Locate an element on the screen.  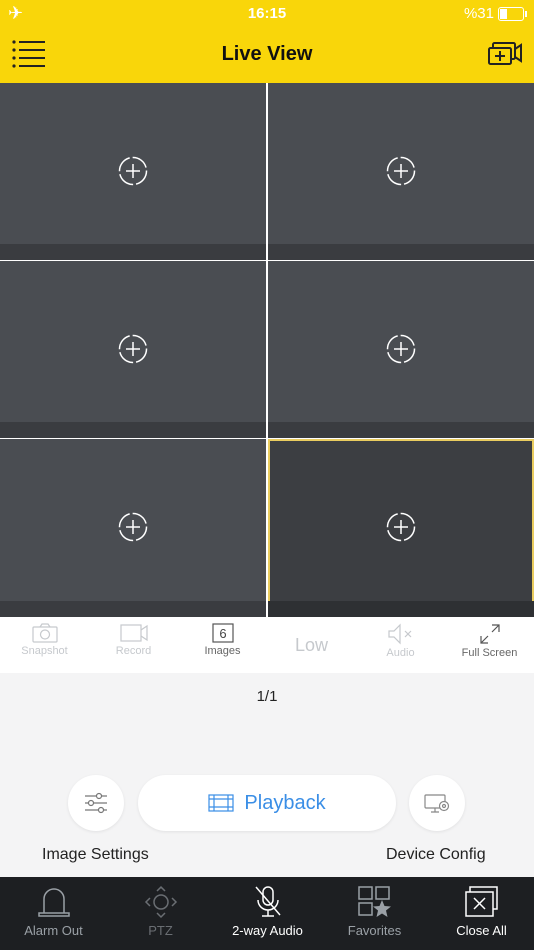
device-config-caption: Device Config is located at coordinates (436, 854).